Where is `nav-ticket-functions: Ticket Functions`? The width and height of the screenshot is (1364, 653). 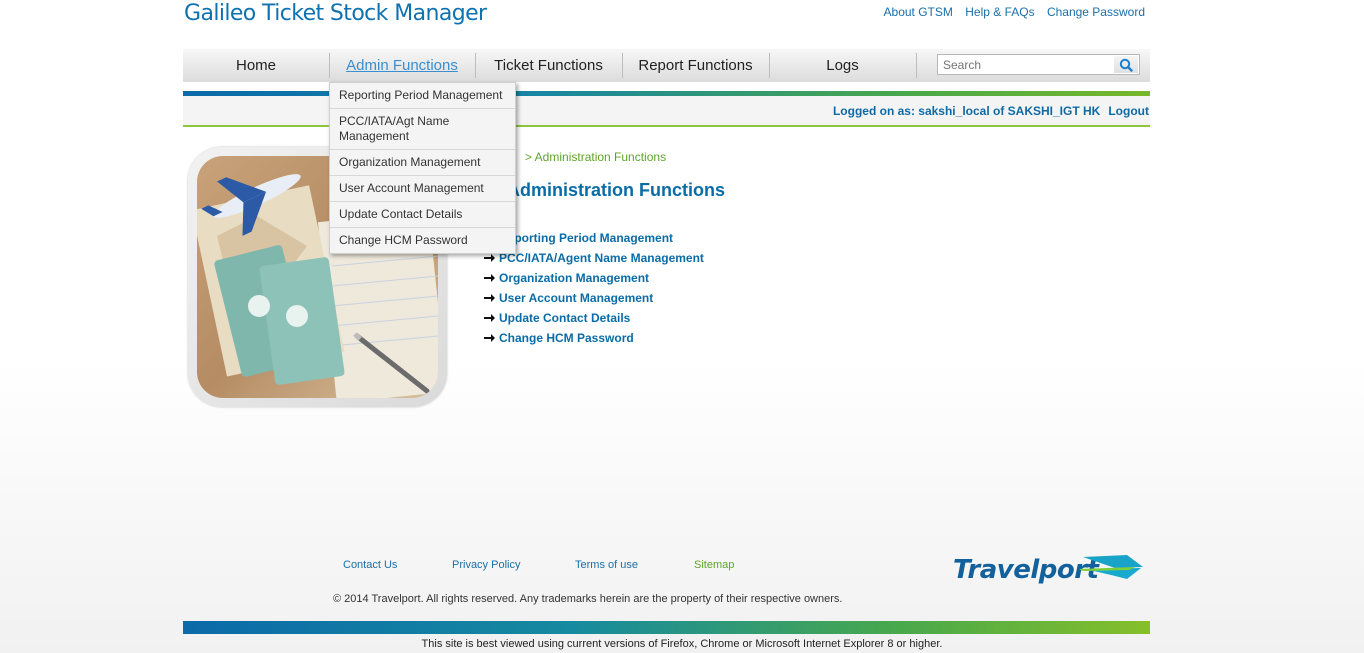
nav-ticket-functions: Ticket Functions is located at coordinates (548, 65).